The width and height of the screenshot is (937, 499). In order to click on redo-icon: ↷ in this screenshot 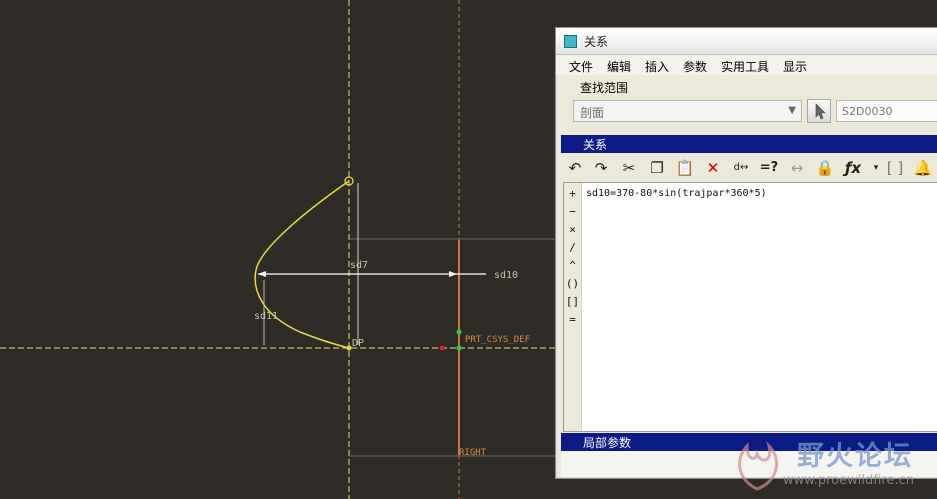, I will do `click(601, 168)`.